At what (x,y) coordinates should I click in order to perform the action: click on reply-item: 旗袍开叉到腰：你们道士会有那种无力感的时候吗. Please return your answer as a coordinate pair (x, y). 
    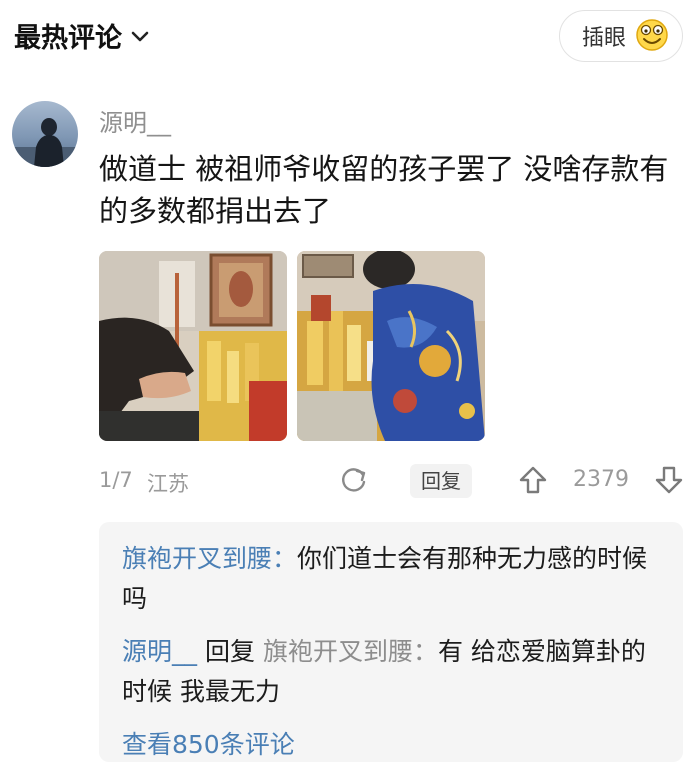
    Looking at the image, I should click on (394, 579).